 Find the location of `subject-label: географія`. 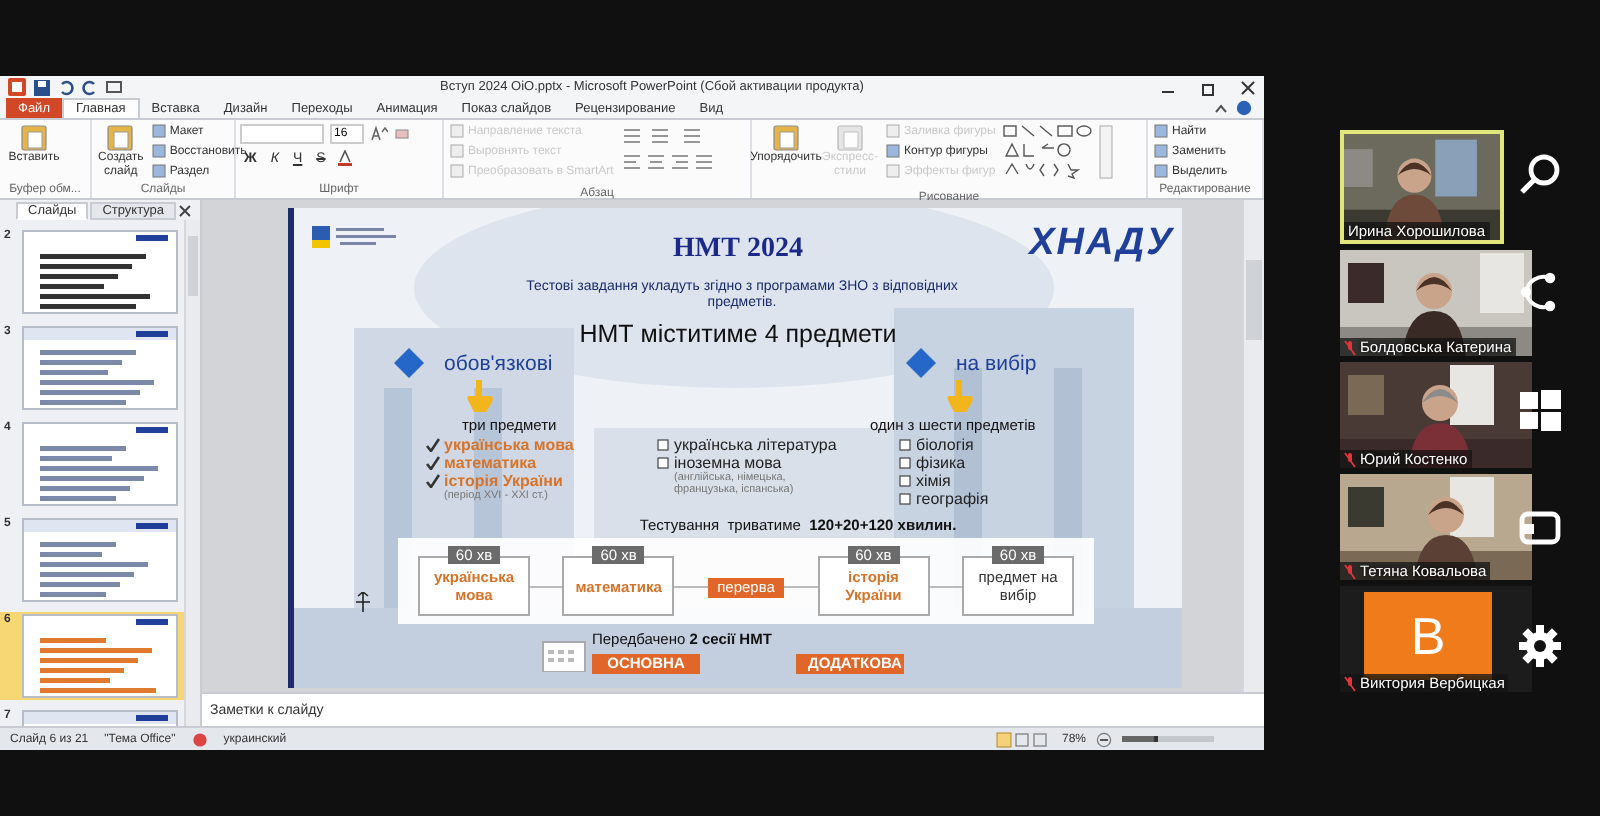

subject-label: географія is located at coordinates (952, 499).